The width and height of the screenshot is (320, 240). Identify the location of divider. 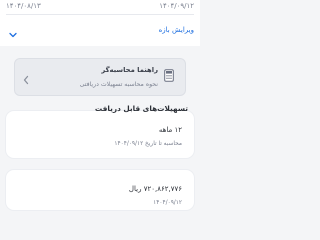
(100, 14).